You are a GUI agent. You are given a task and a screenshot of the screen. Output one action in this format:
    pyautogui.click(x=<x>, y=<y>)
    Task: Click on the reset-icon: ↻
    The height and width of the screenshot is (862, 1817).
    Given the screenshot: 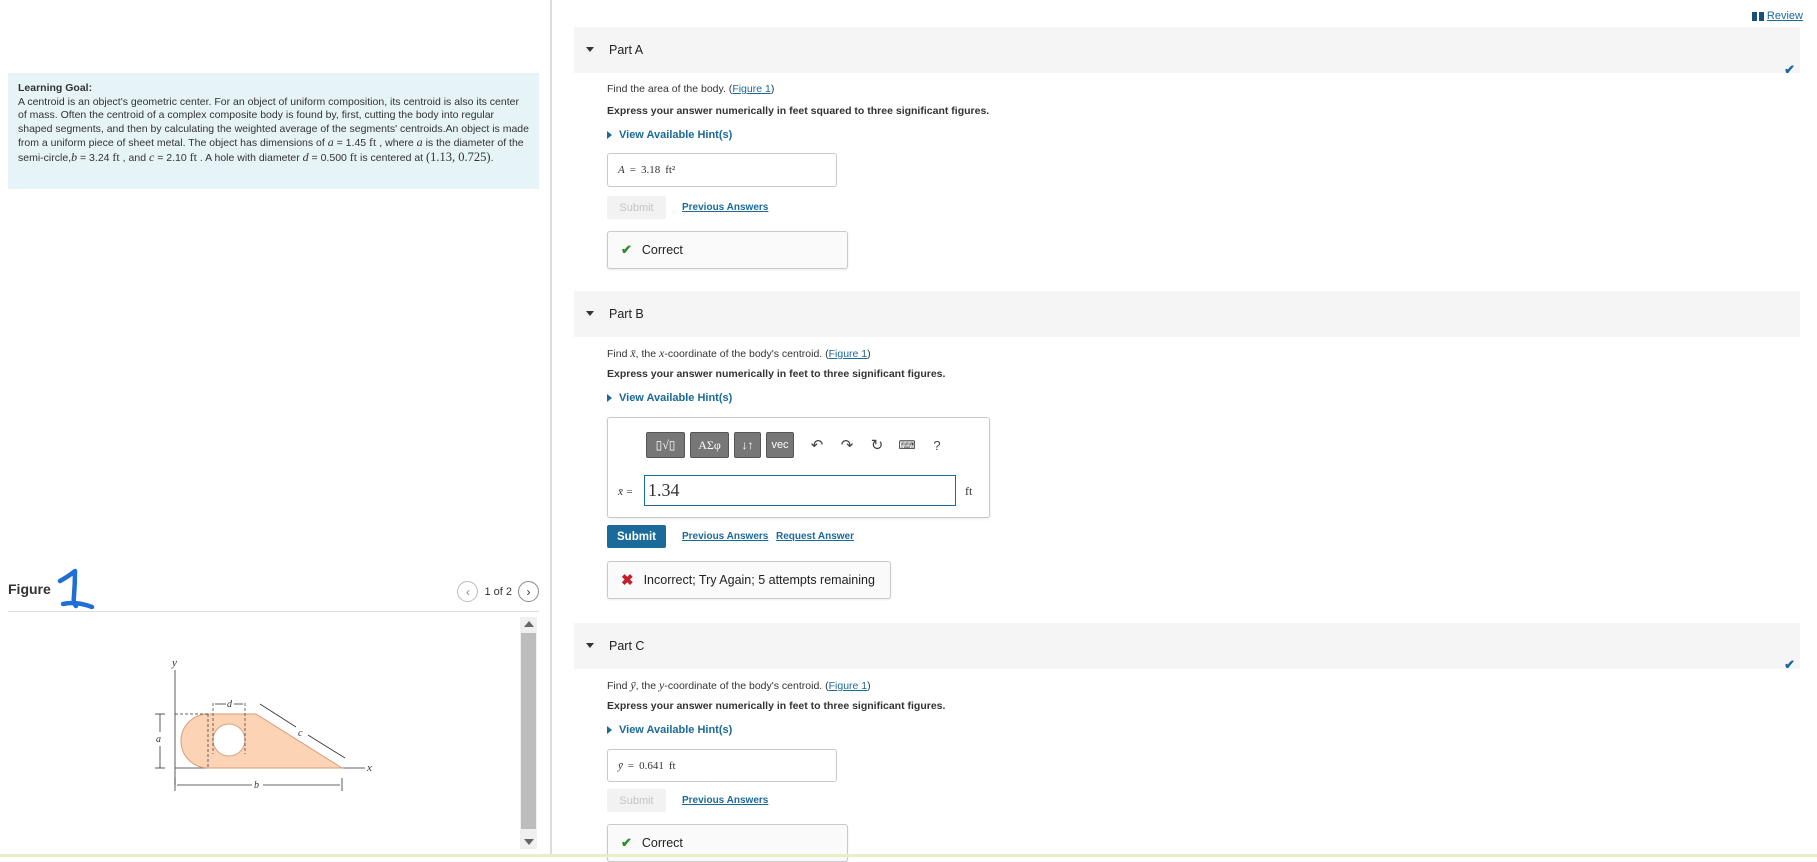 What is the action you would take?
    pyautogui.click(x=877, y=445)
    